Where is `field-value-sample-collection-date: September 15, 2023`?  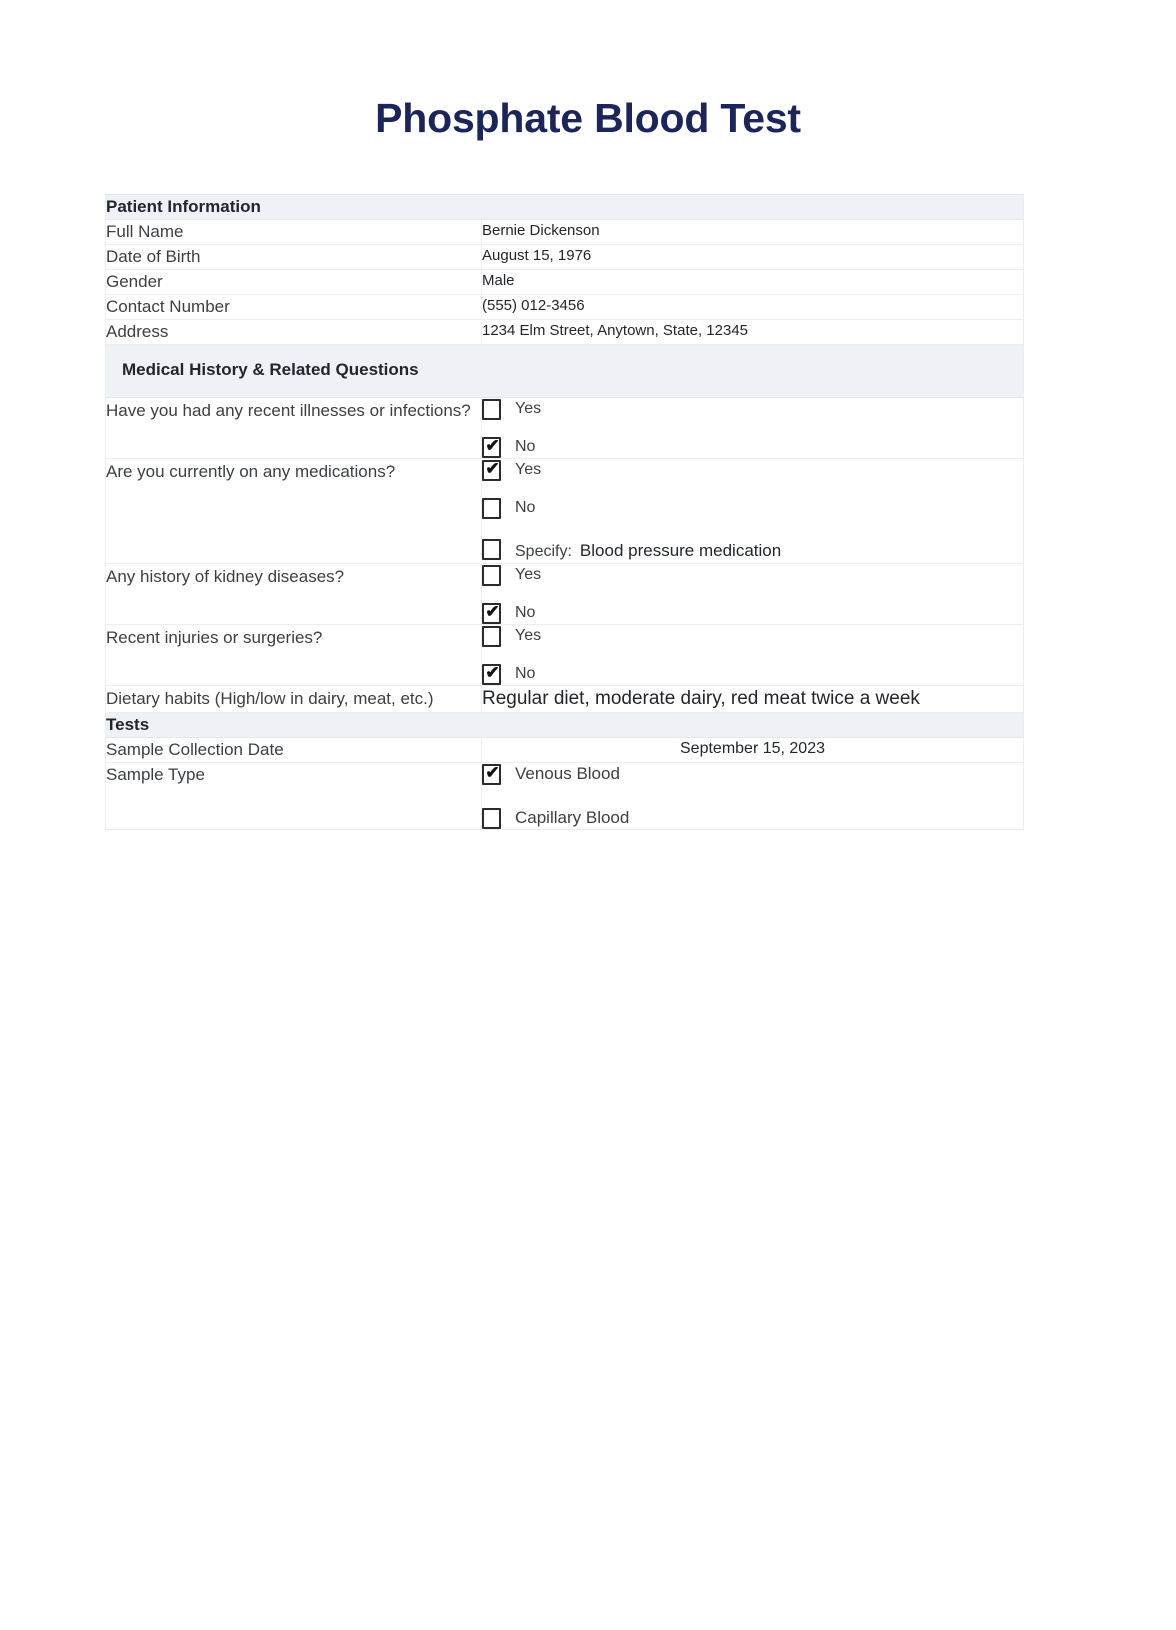 field-value-sample-collection-date: September 15, 2023 is located at coordinates (752, 750).